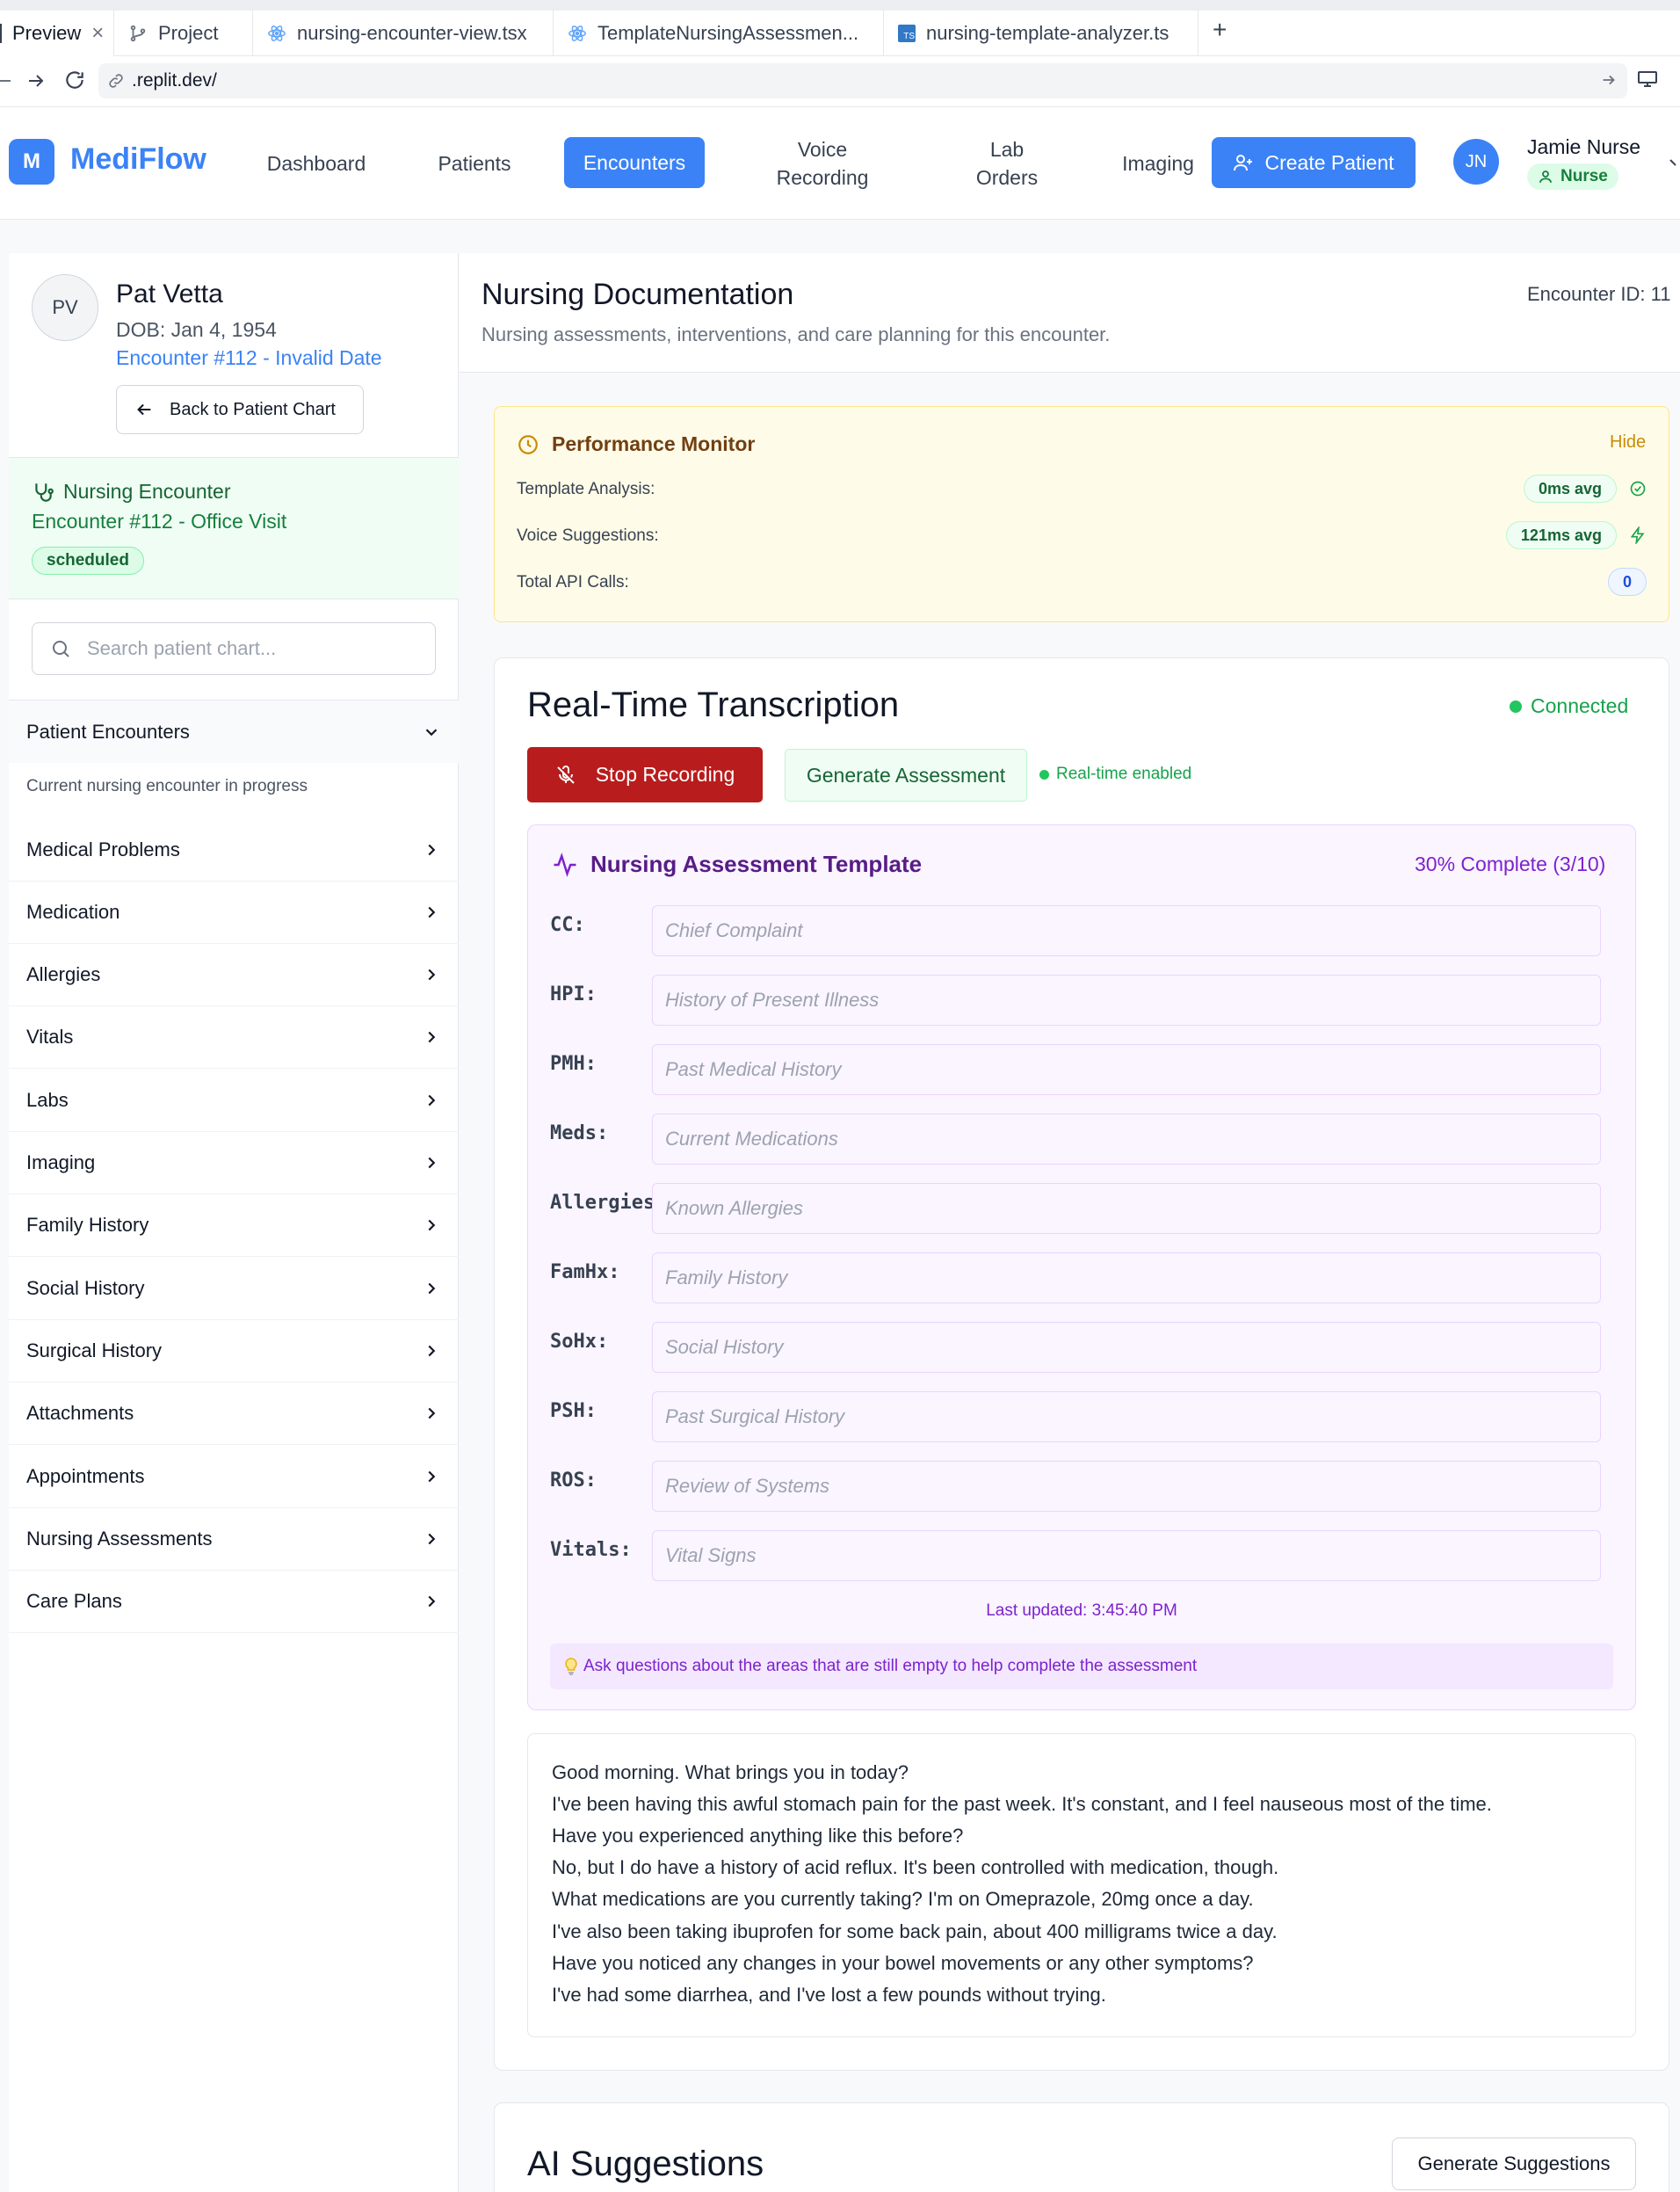 The image size is (1680, 2192). I want to click on generate-suggestions-button: Generate Suggestions, so click(1514, 2164).